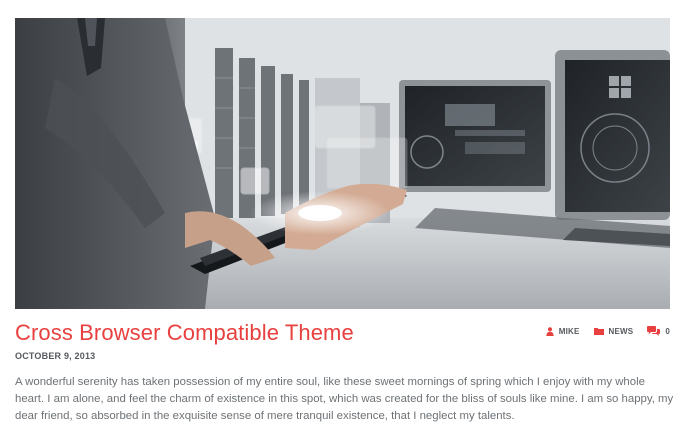  Describe the element at coordinates (621, 331) in the screenshot. I see `category-name: NEWS` at that location.